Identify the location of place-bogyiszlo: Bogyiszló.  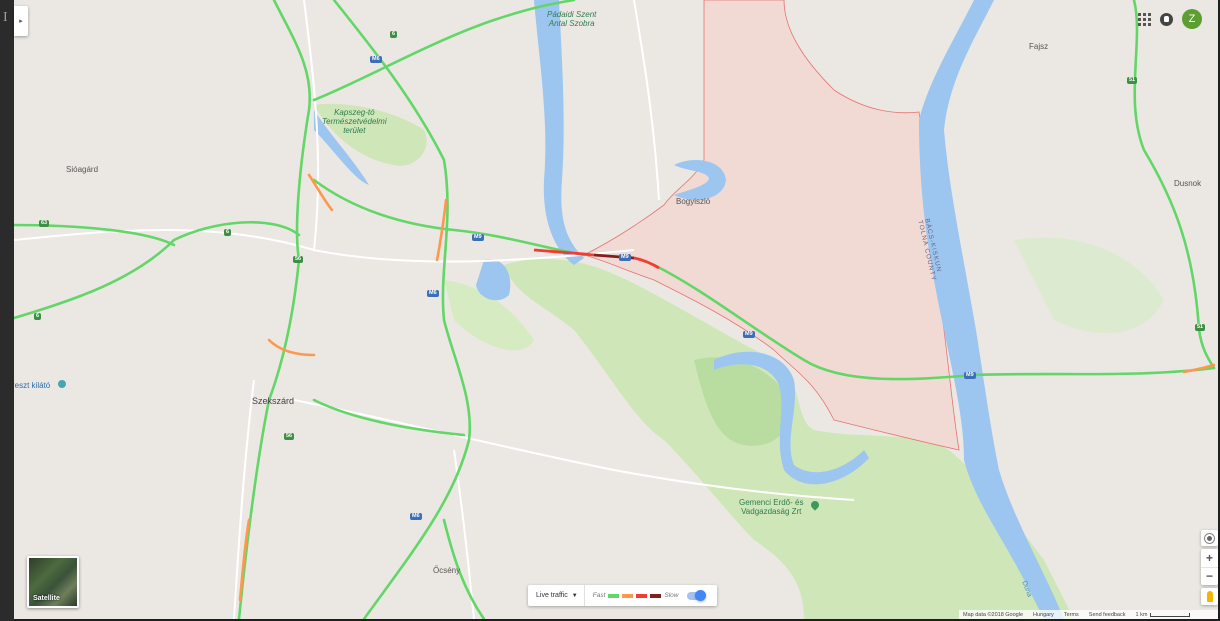
(693, 201).